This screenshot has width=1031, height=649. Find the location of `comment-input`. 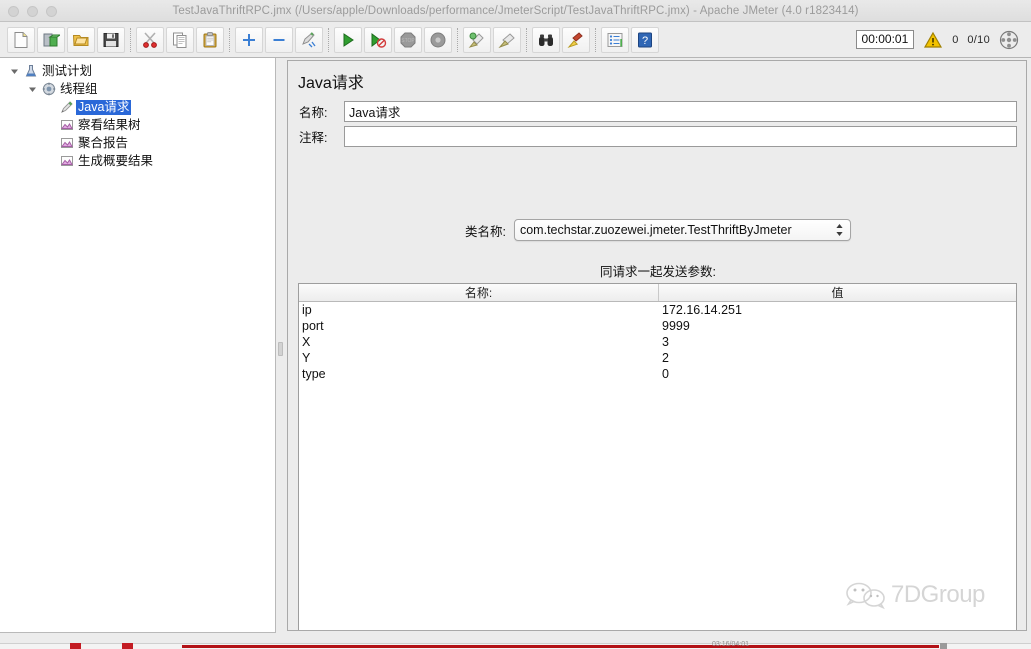

comment-input is located at coordinates (680, 136).